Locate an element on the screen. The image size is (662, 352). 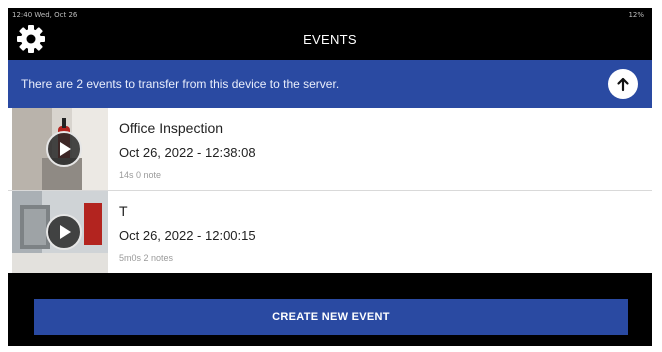
event-meta: 5m0s 2 notes is located at coordinates (146, 258).